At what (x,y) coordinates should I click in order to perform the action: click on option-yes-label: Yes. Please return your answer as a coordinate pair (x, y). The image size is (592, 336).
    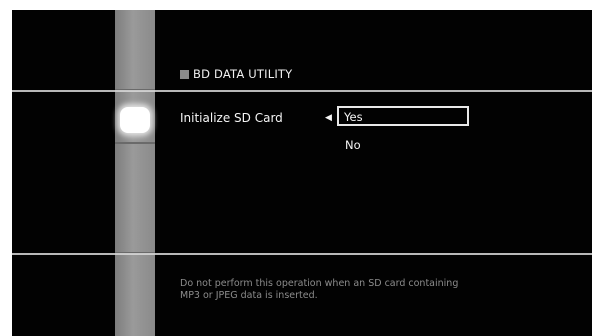
    Looking at the image, I should click on (353, 117).